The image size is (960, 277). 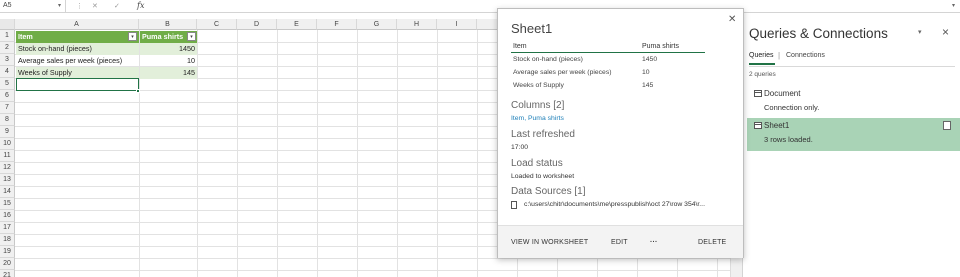 What do you see at coordinates (7, 60) in the screenshot?
I see `row-header-3: 3` at bounding box center [7, 60].